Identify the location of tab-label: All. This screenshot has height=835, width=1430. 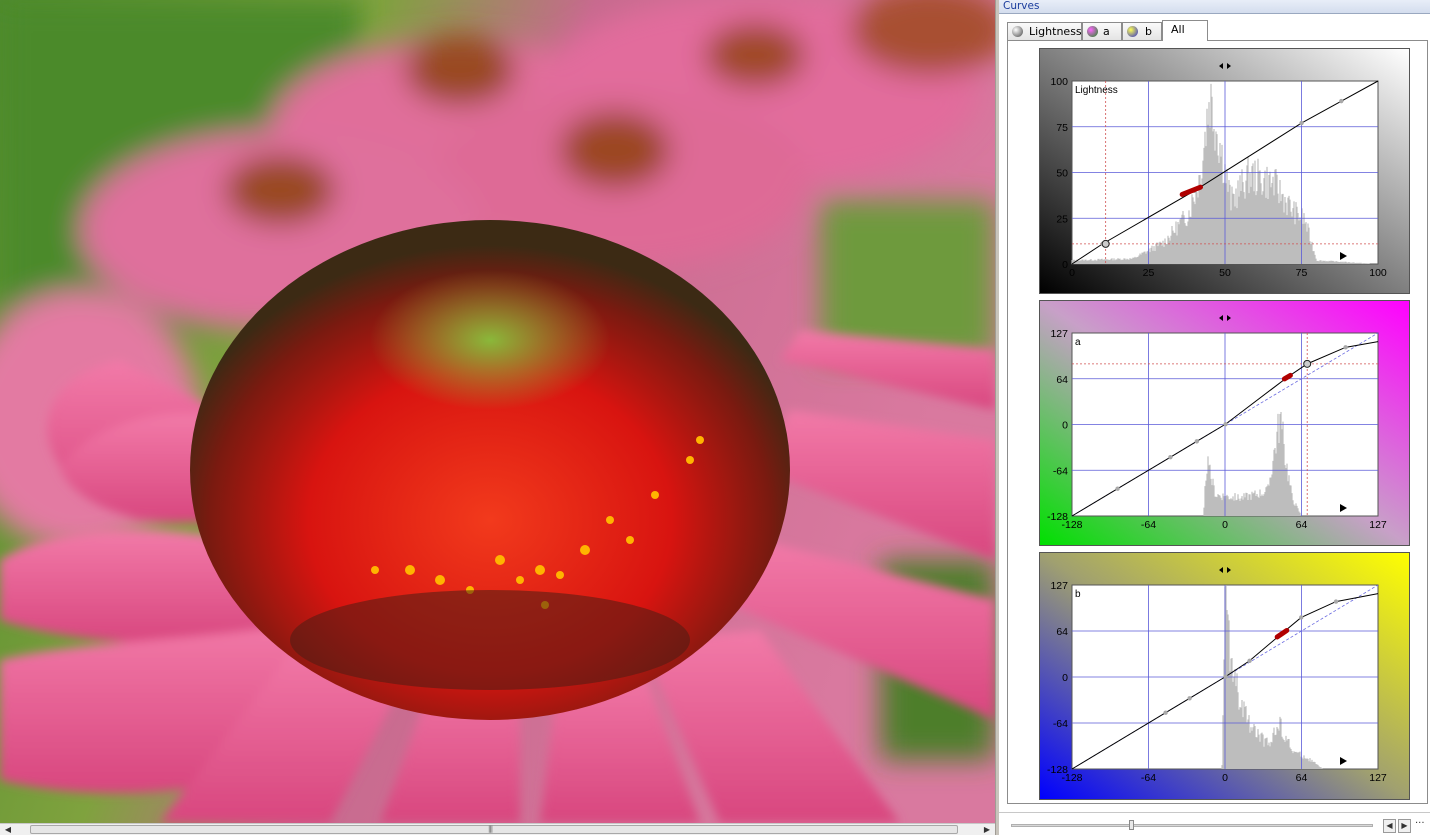
(1178, 29).